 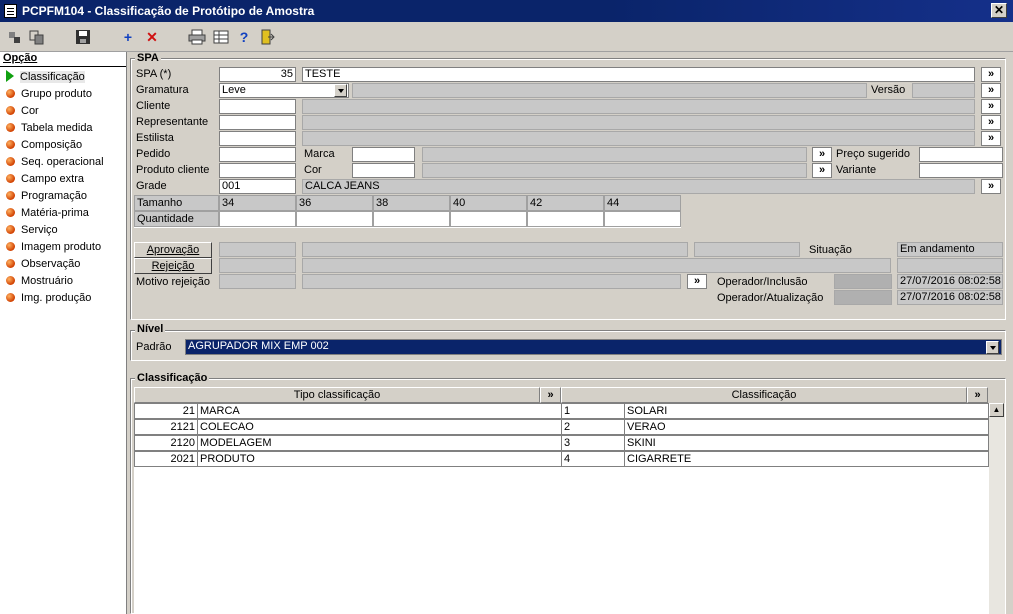 What do you see at coordinates (991, 106) in the screenshot?
I see `cliente-more-button: »` at bounding box center [991, 106].